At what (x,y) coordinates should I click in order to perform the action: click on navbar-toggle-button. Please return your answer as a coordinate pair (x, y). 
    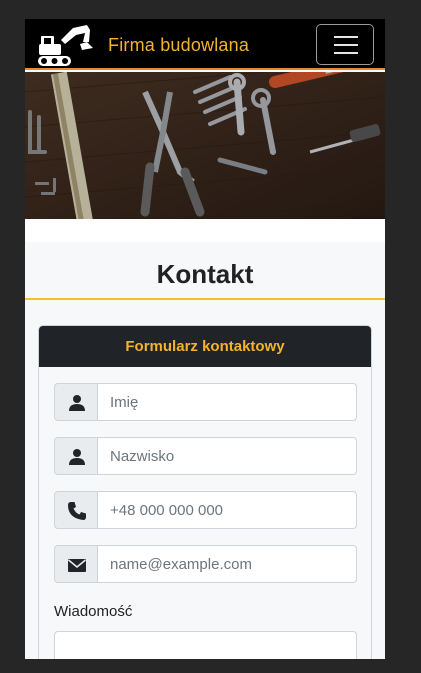
    Looking at the image, I should click on (345, 44).